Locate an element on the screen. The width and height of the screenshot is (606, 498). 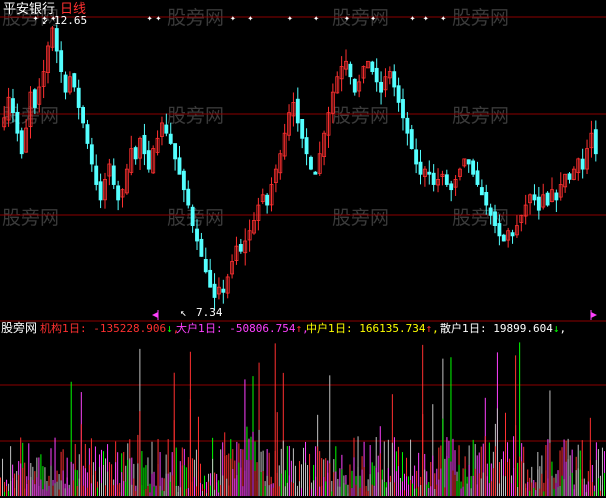
legend-zhonghu-name: 中户1日 is located at coordinates (326, 328).